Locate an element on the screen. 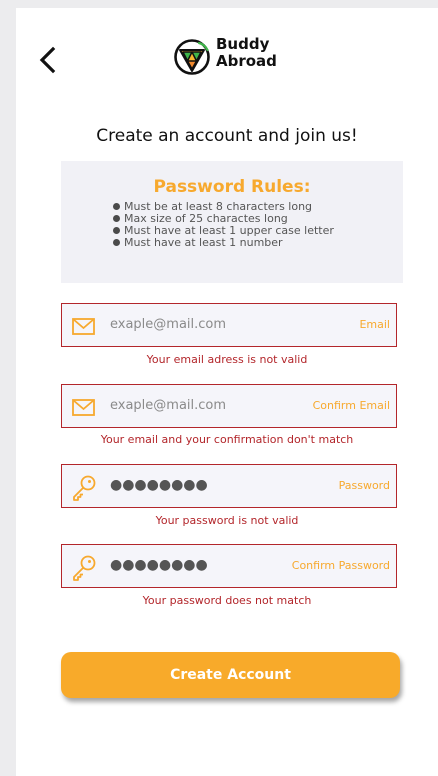 This screenshot has width=438, height=776. password-rules-title: Password Rules: is located at coordinates (232, 187).